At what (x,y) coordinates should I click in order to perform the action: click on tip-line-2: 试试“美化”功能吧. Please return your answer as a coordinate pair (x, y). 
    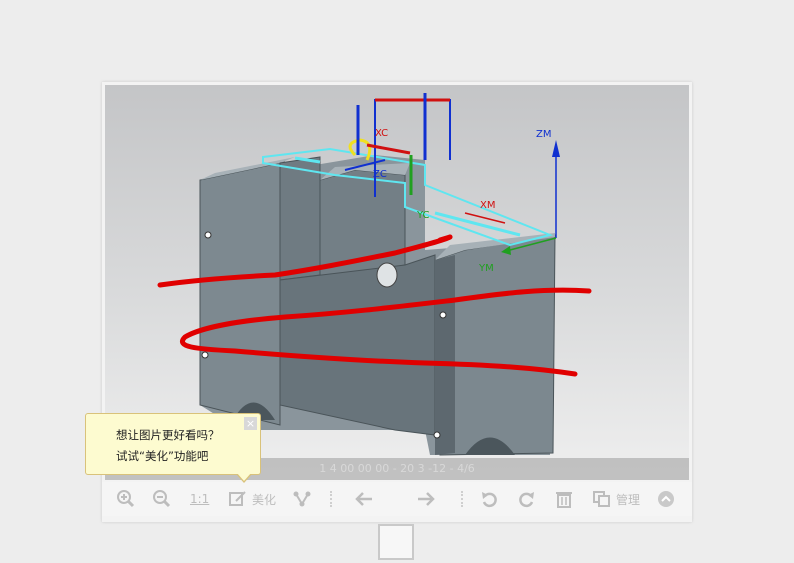
    Looking at the image, I should click on (162, 456).